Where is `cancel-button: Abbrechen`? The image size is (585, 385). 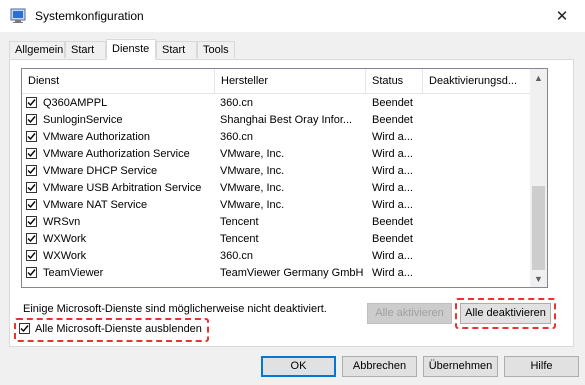 cancel-button: Abbrechen is located at coordinates (379, 366).